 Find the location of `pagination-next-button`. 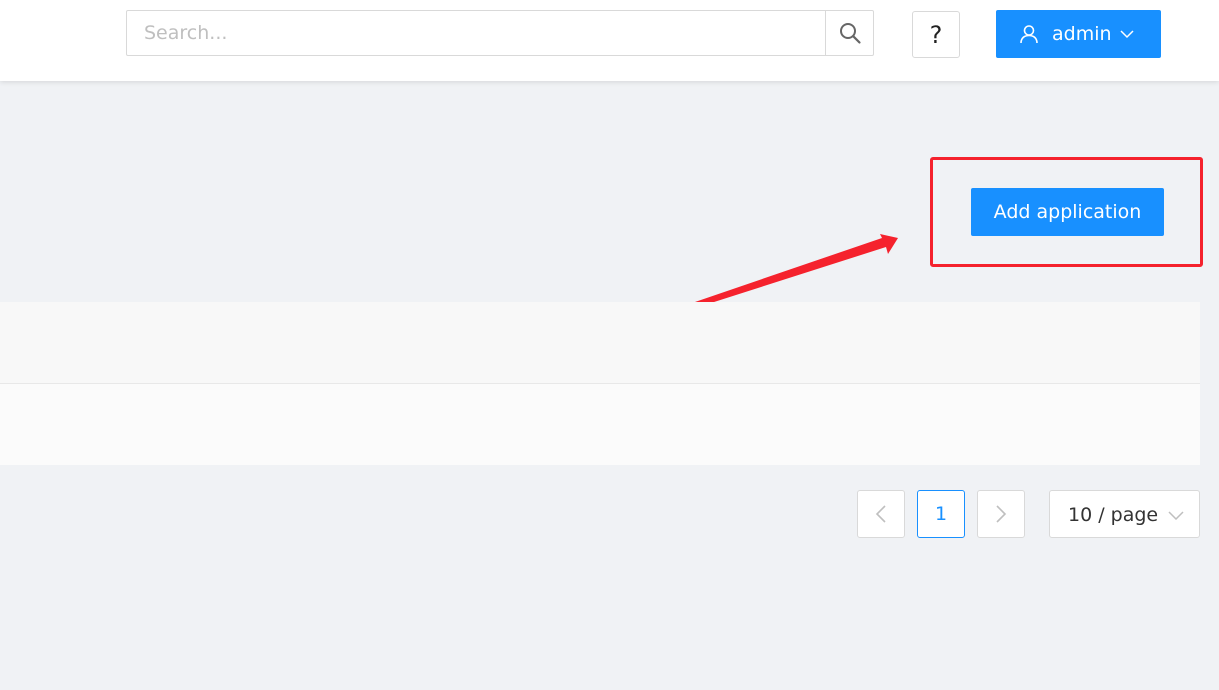

pagination-next-button is located at coordinates (1001, 514).